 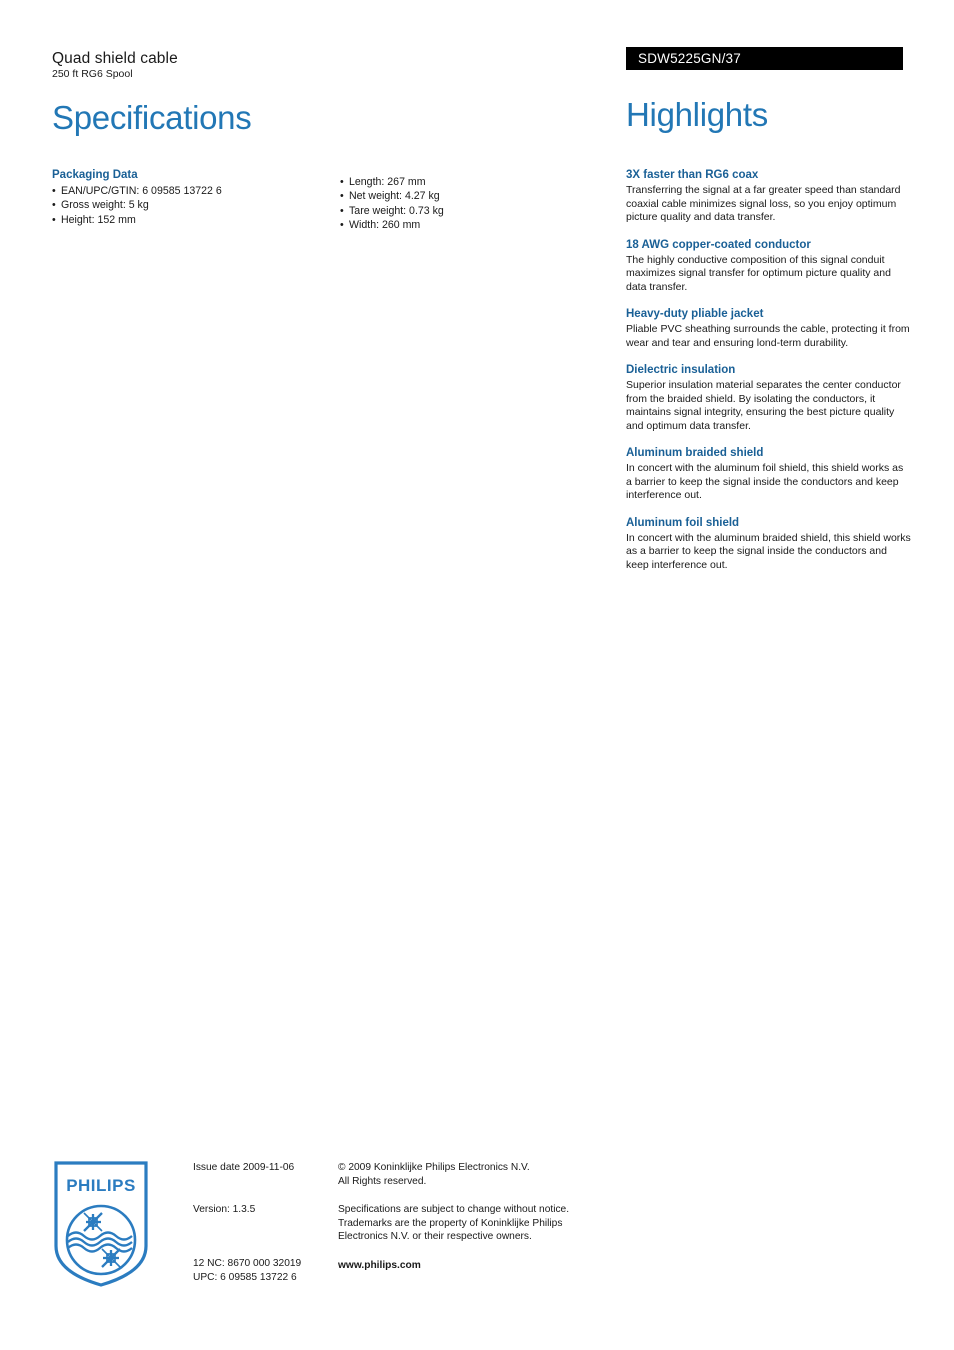 I want to click on philips-logo: PHILIPS, so click(x=101, y=1224).